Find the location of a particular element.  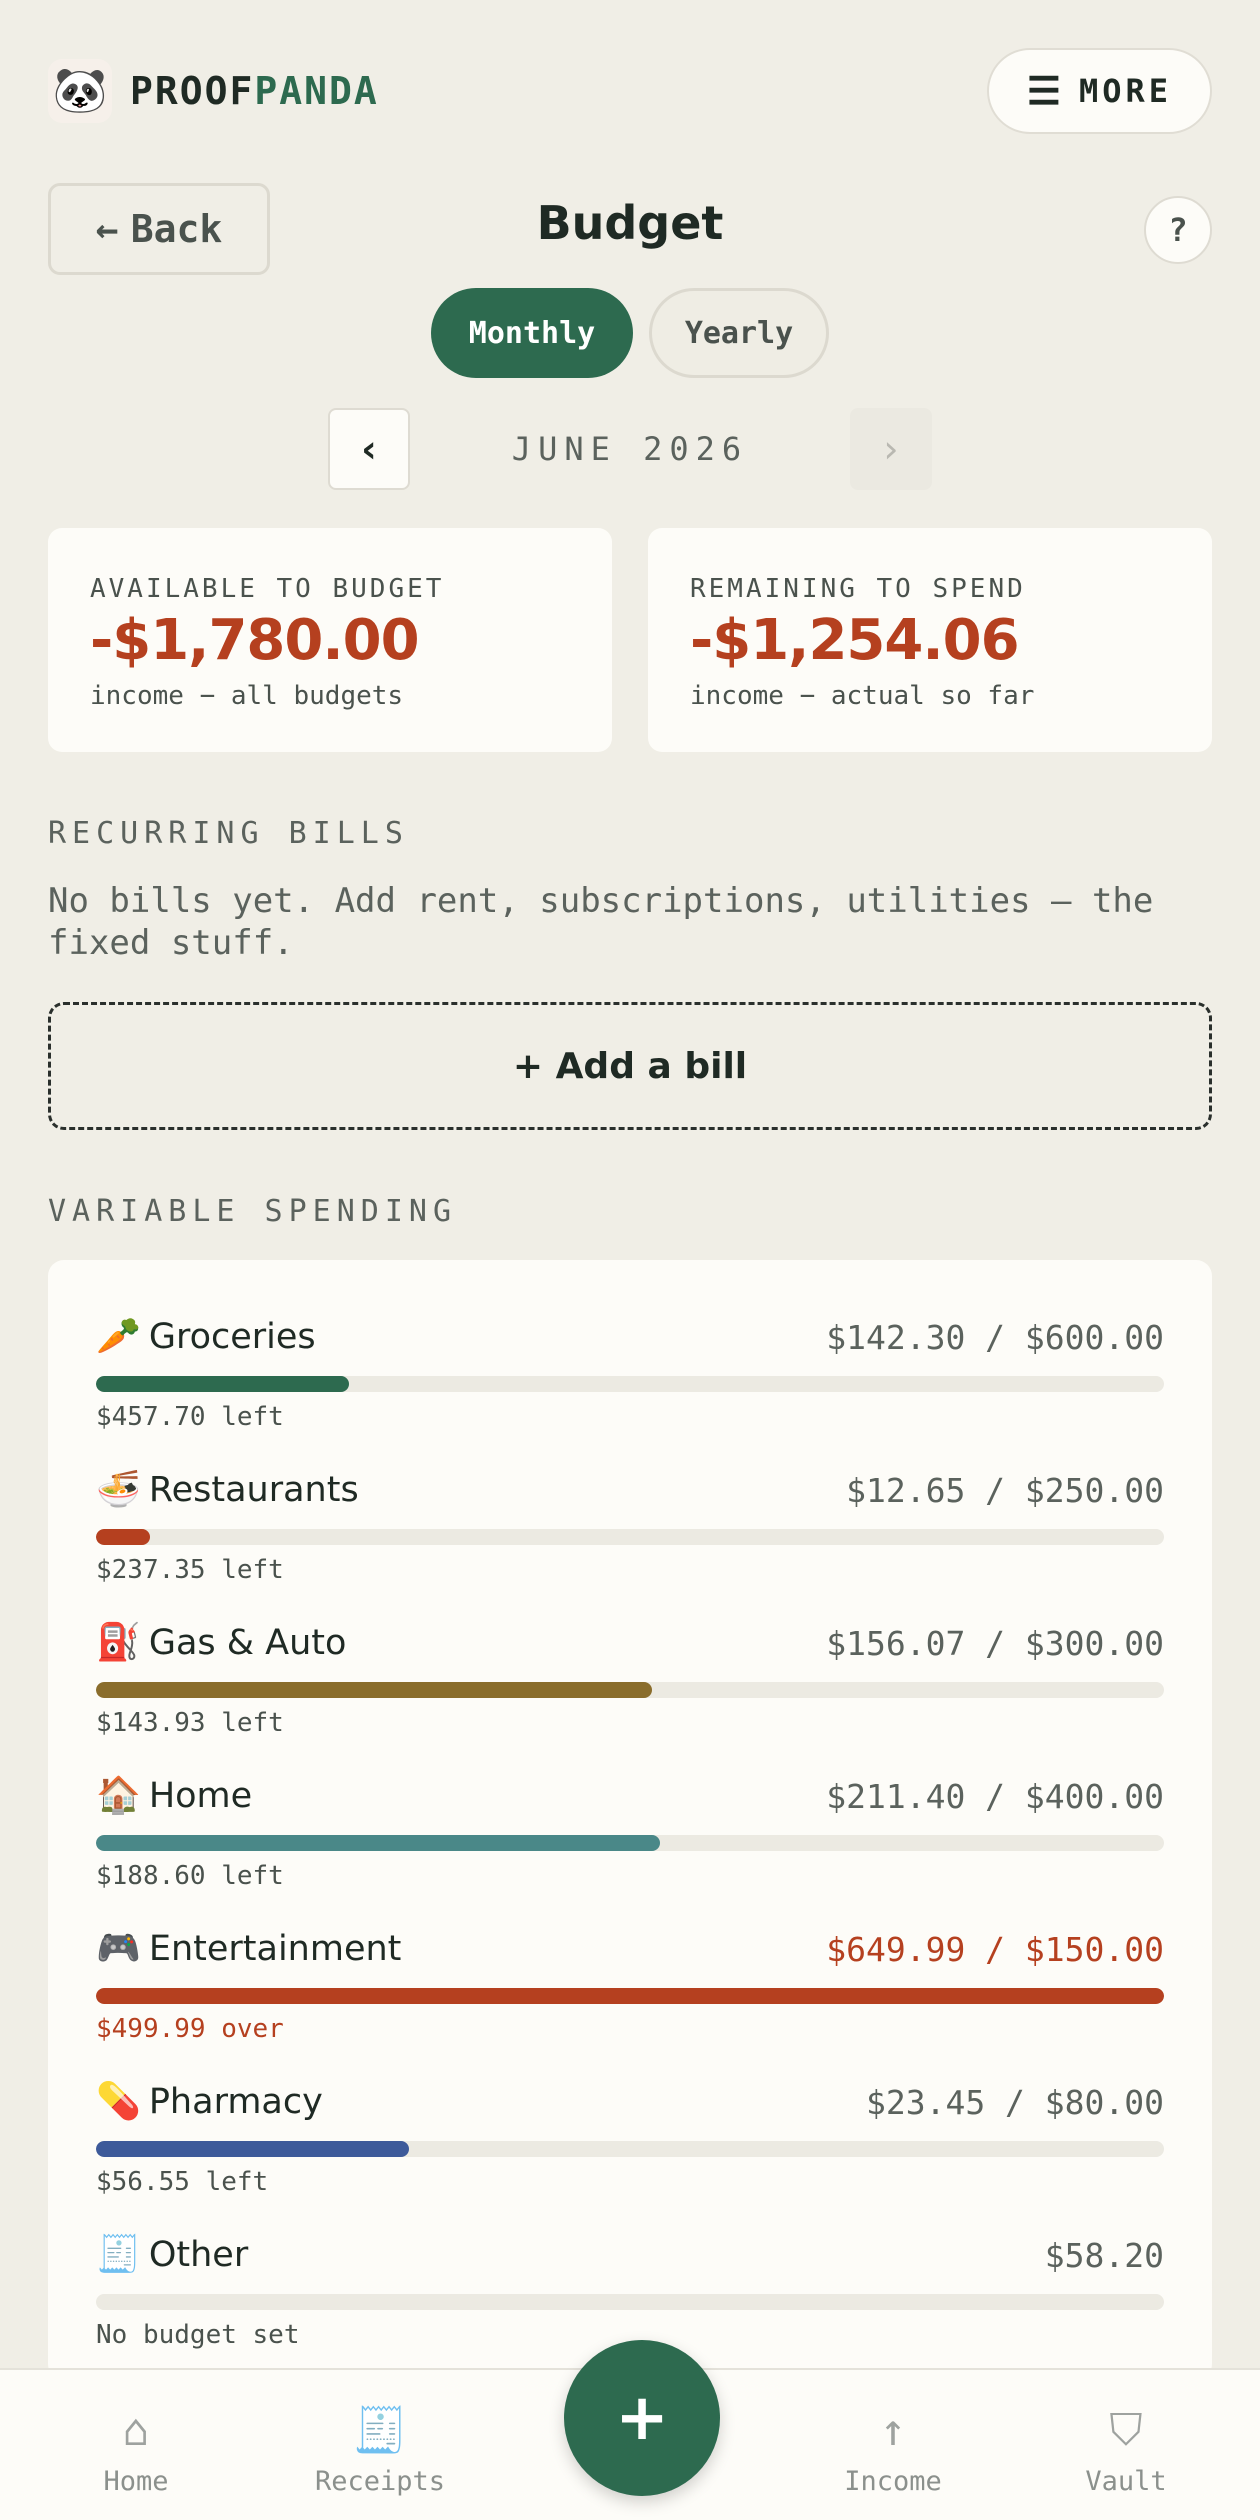

category-remaining: $457.70 left is located at coordinates (190, 1417).